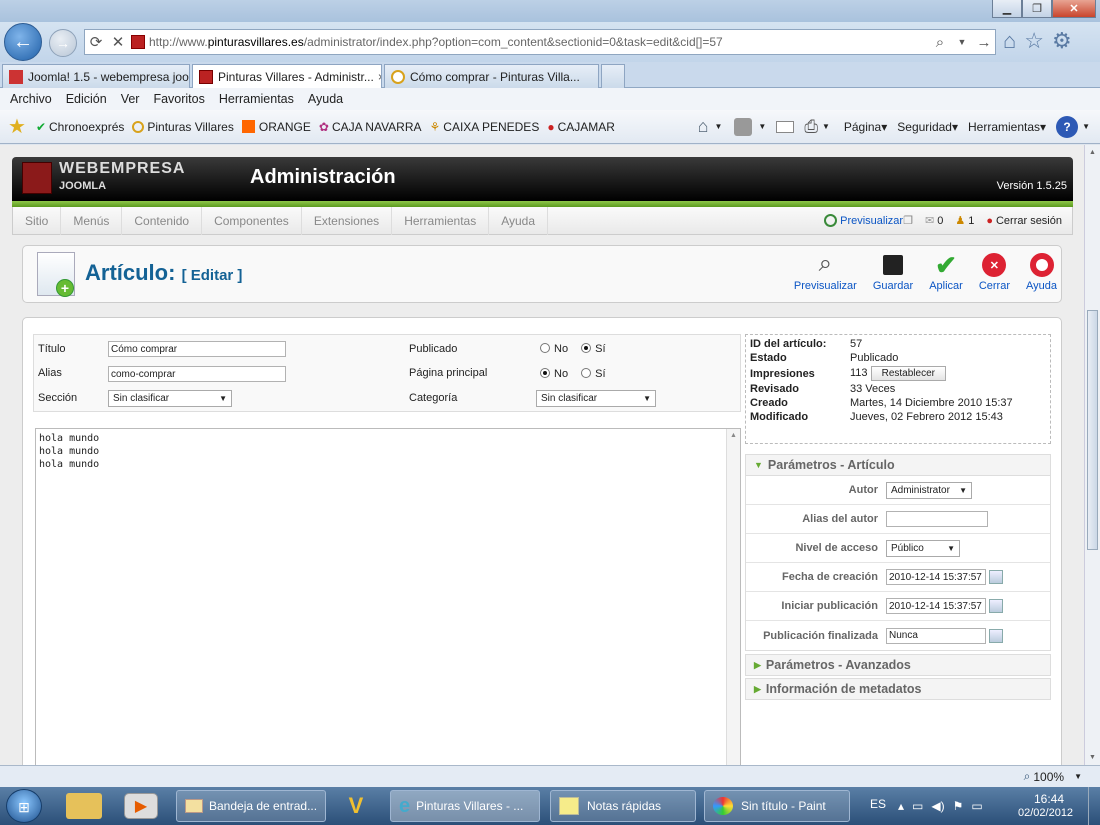 This screenshot has height=825, width=1100. I want to click on autor-select: Administrator ▼, so click(929, 490).